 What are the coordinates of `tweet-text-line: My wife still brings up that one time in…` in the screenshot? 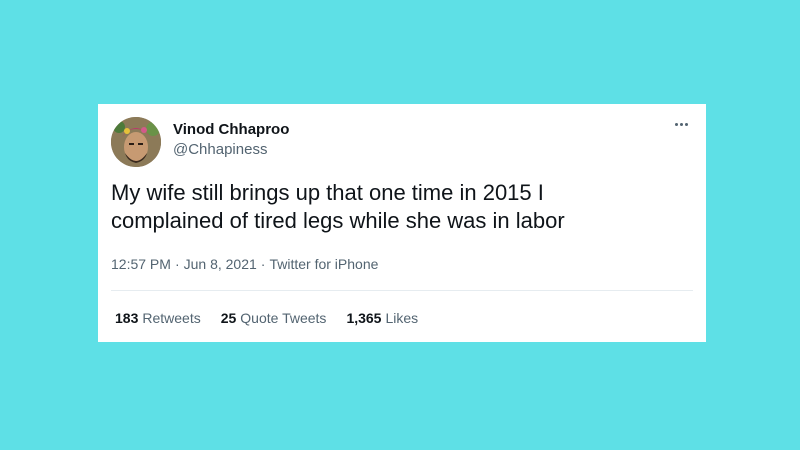 It's located at (327, 192).